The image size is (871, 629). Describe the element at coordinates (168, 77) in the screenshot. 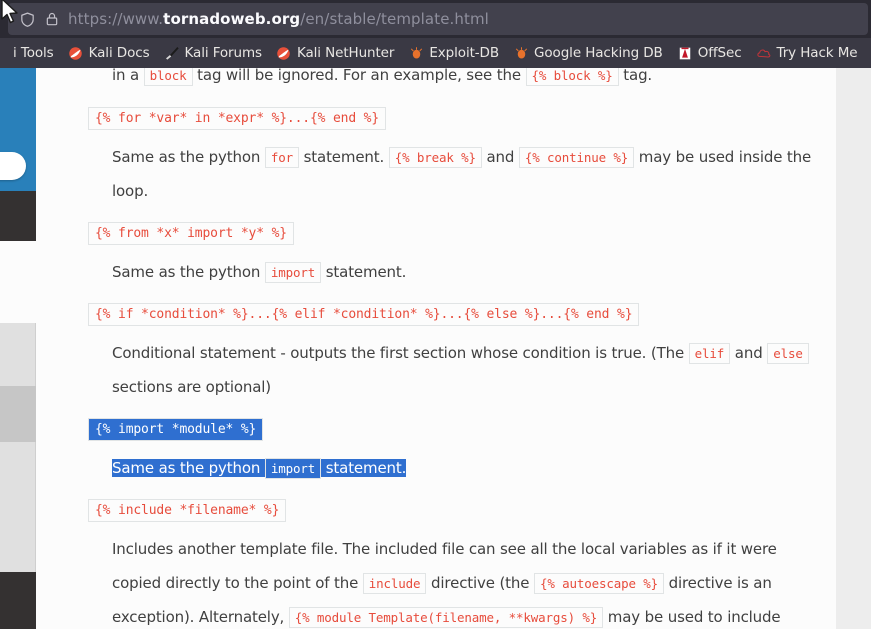

I see `code-block: block` at that location.